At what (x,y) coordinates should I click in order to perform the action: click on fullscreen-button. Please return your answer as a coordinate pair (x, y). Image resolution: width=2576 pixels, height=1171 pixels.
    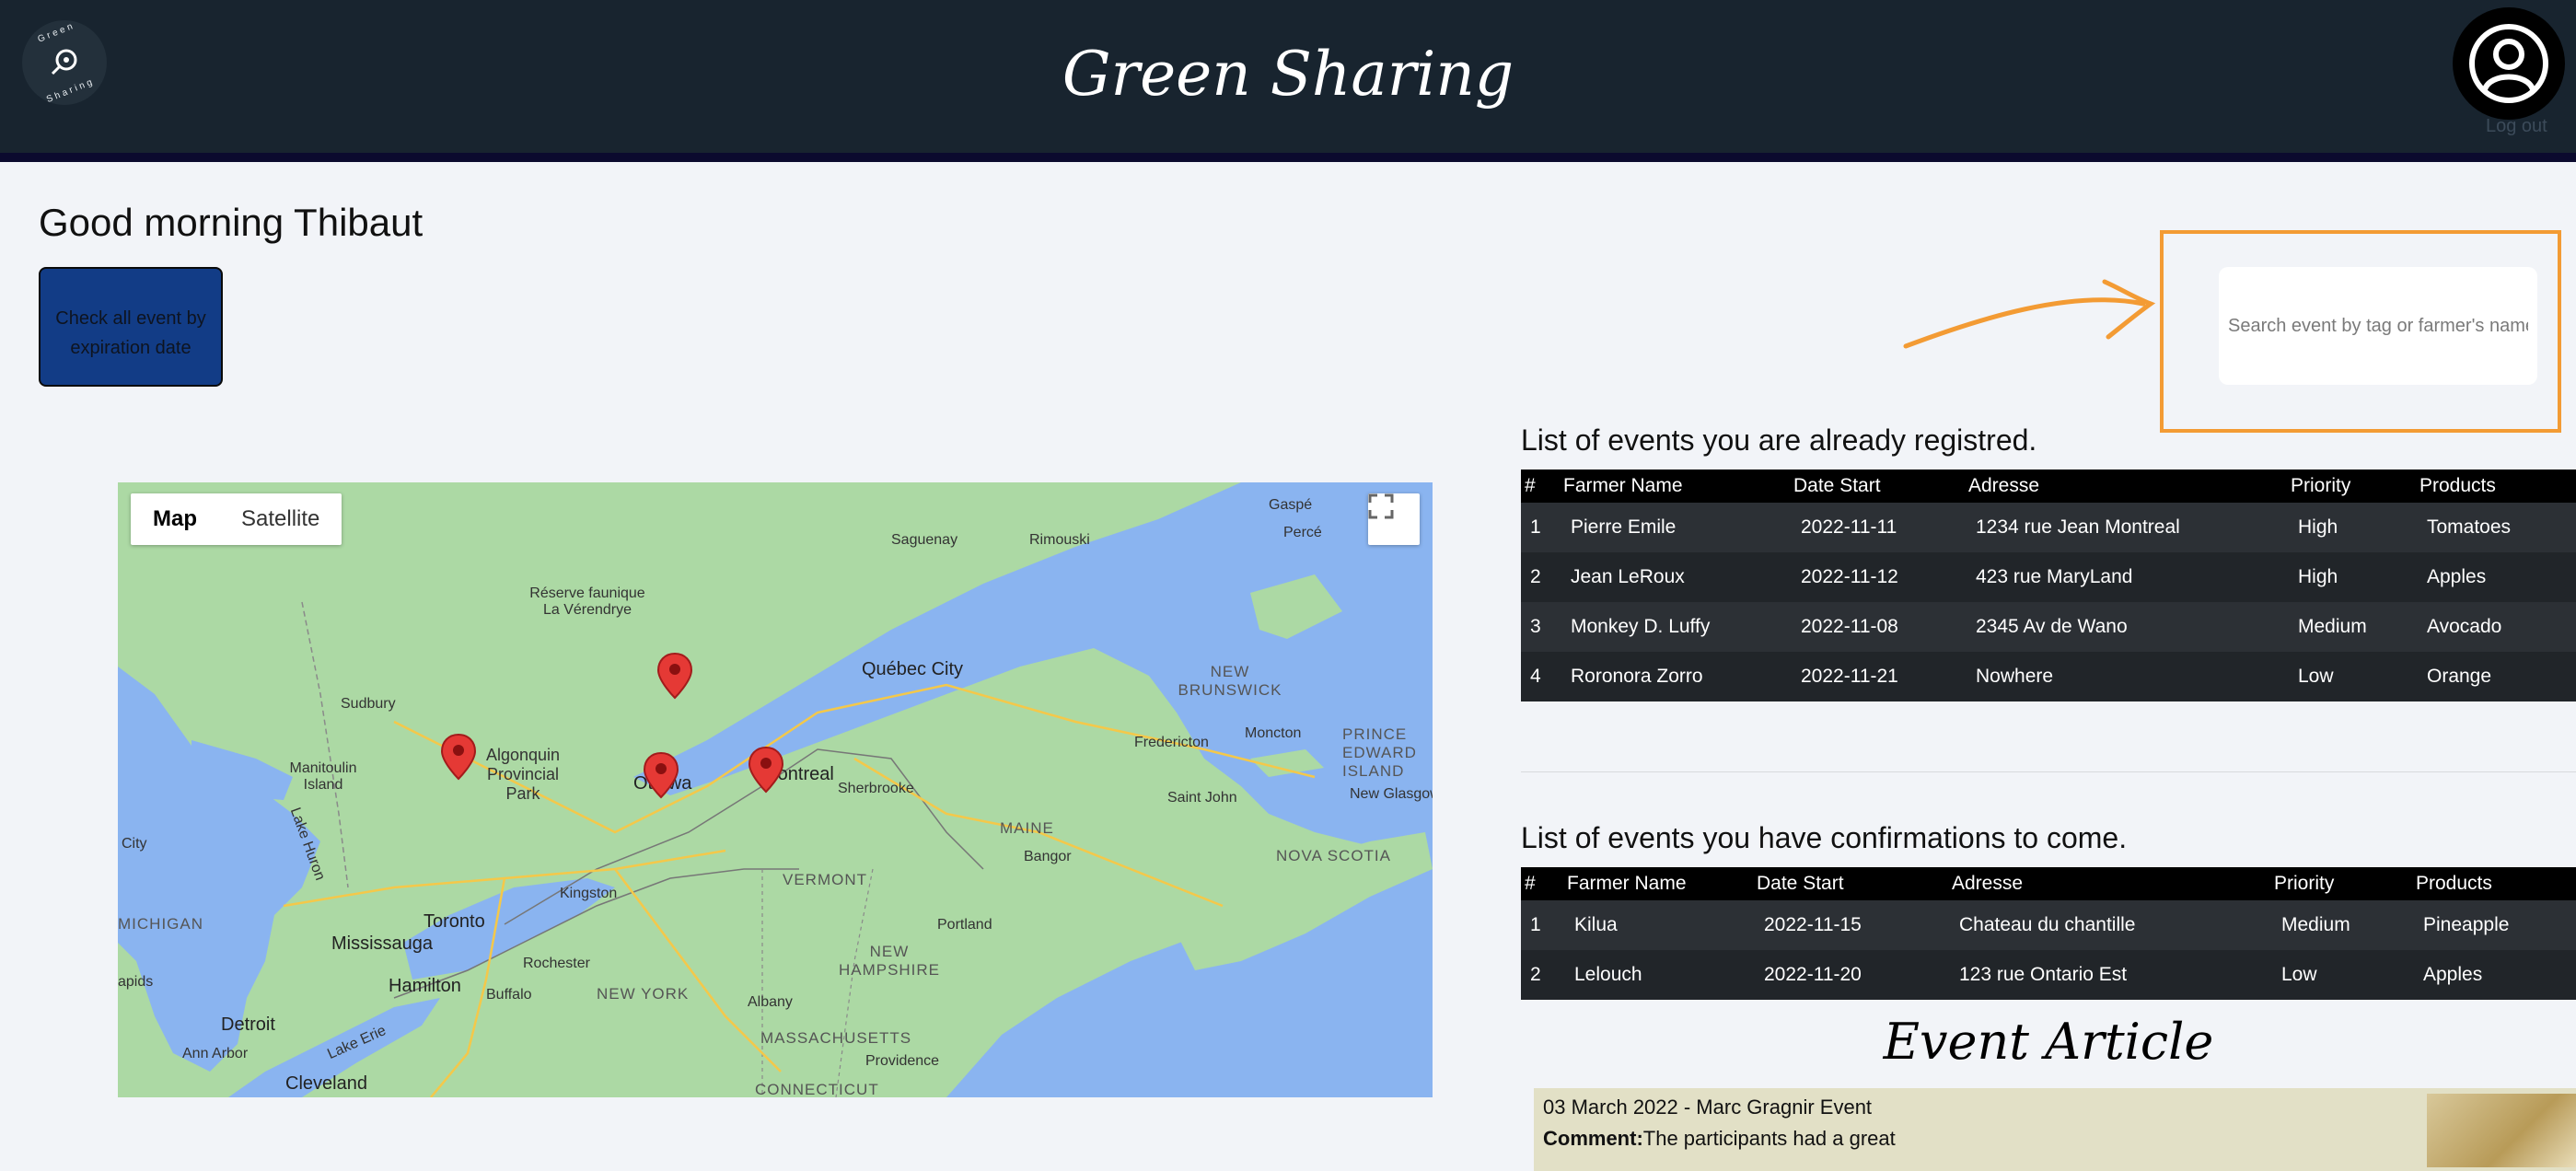
    Looking at the image, I should click on (1394, 519).